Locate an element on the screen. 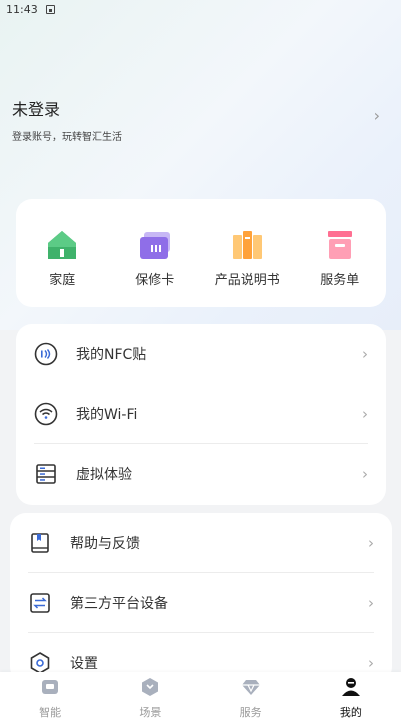  list-item-label: 我的NFC贴 is located at coordinates (111, 355).